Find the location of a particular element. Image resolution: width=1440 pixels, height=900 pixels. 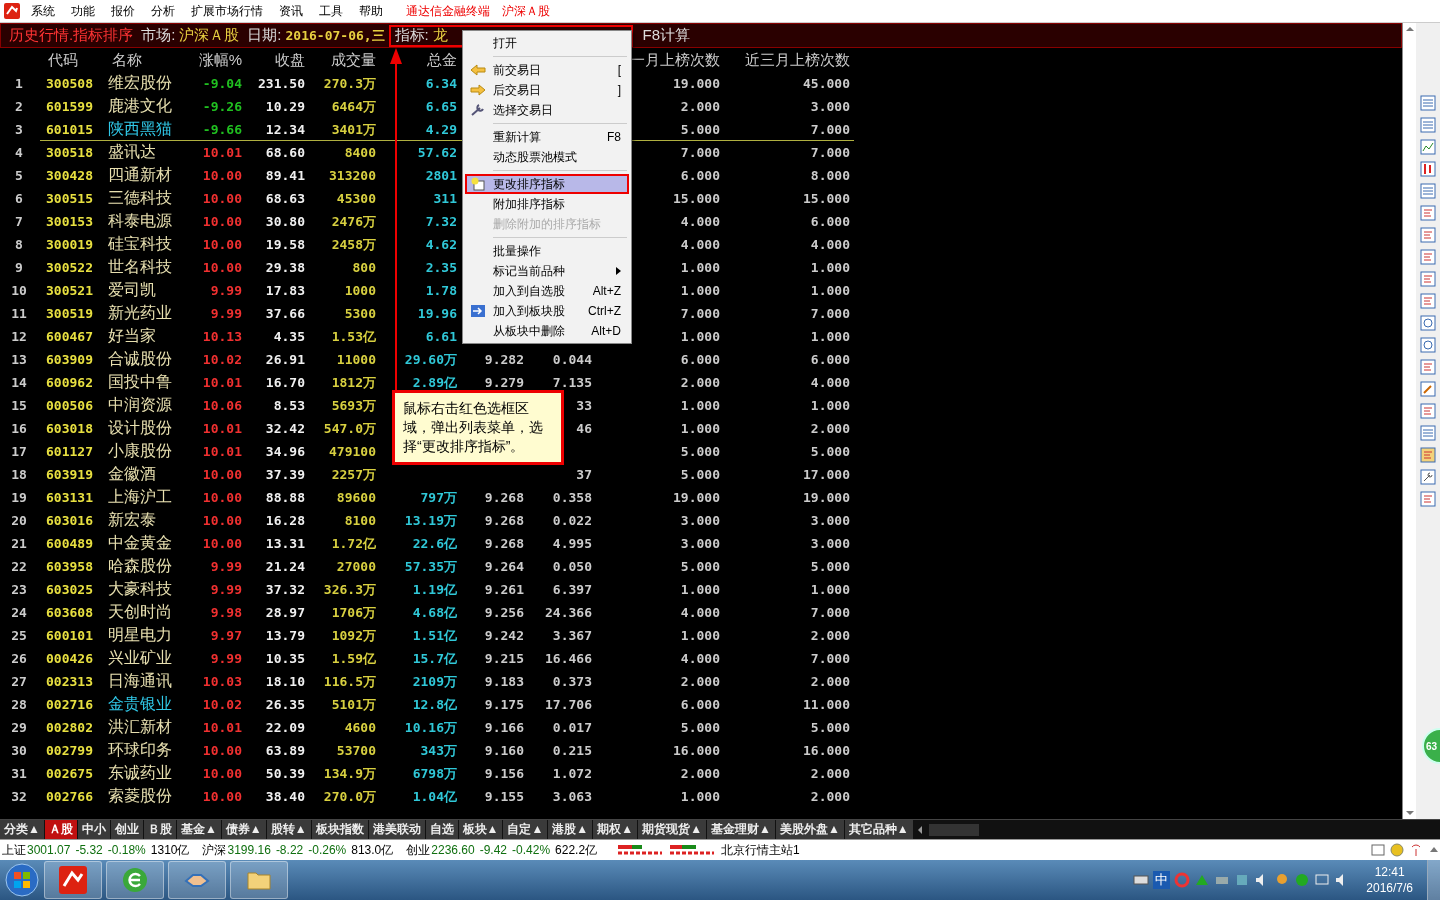

stock-code: 603958 is located at coordinates (65, 566).